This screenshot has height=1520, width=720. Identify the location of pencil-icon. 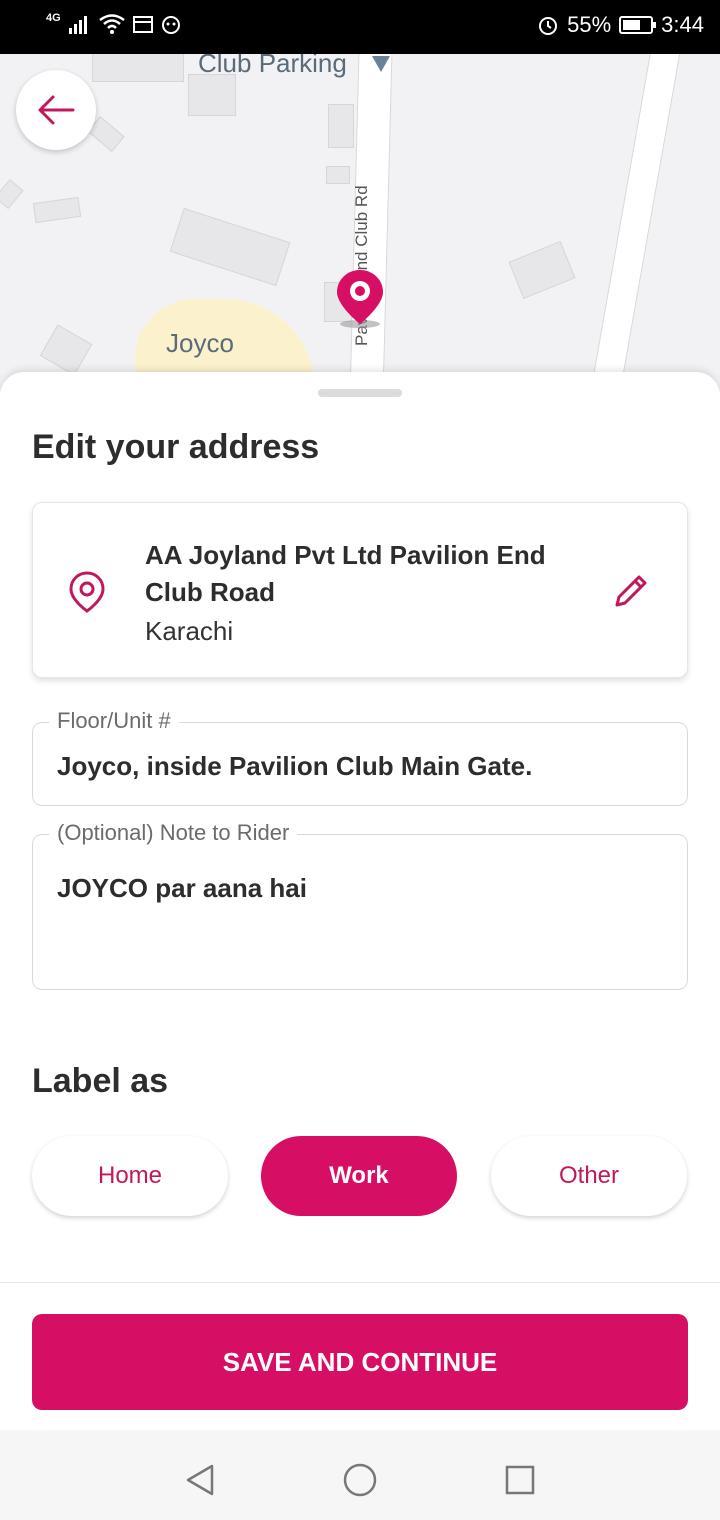
(631, 591).